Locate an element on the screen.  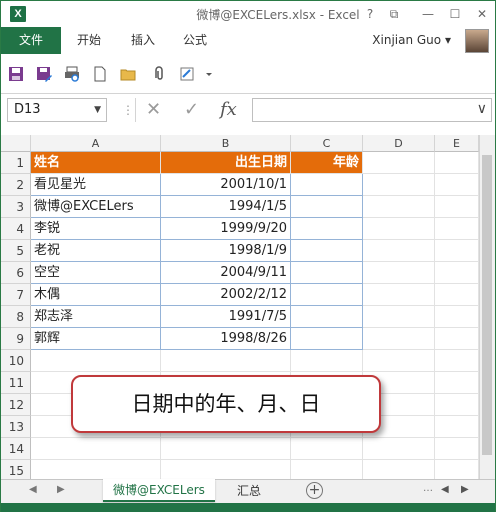
add-sheet-button: + is located at coordinates (314, 490).